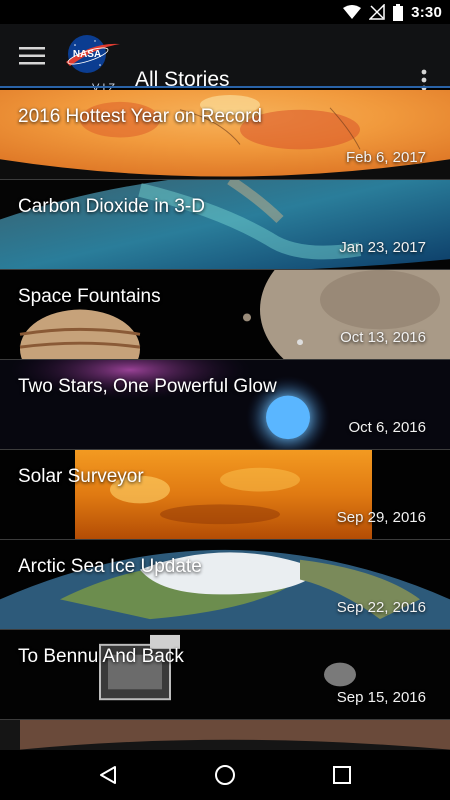 This screenshot has height=800, width=450. I want to click on story-thumbnail, so click(225, 735).